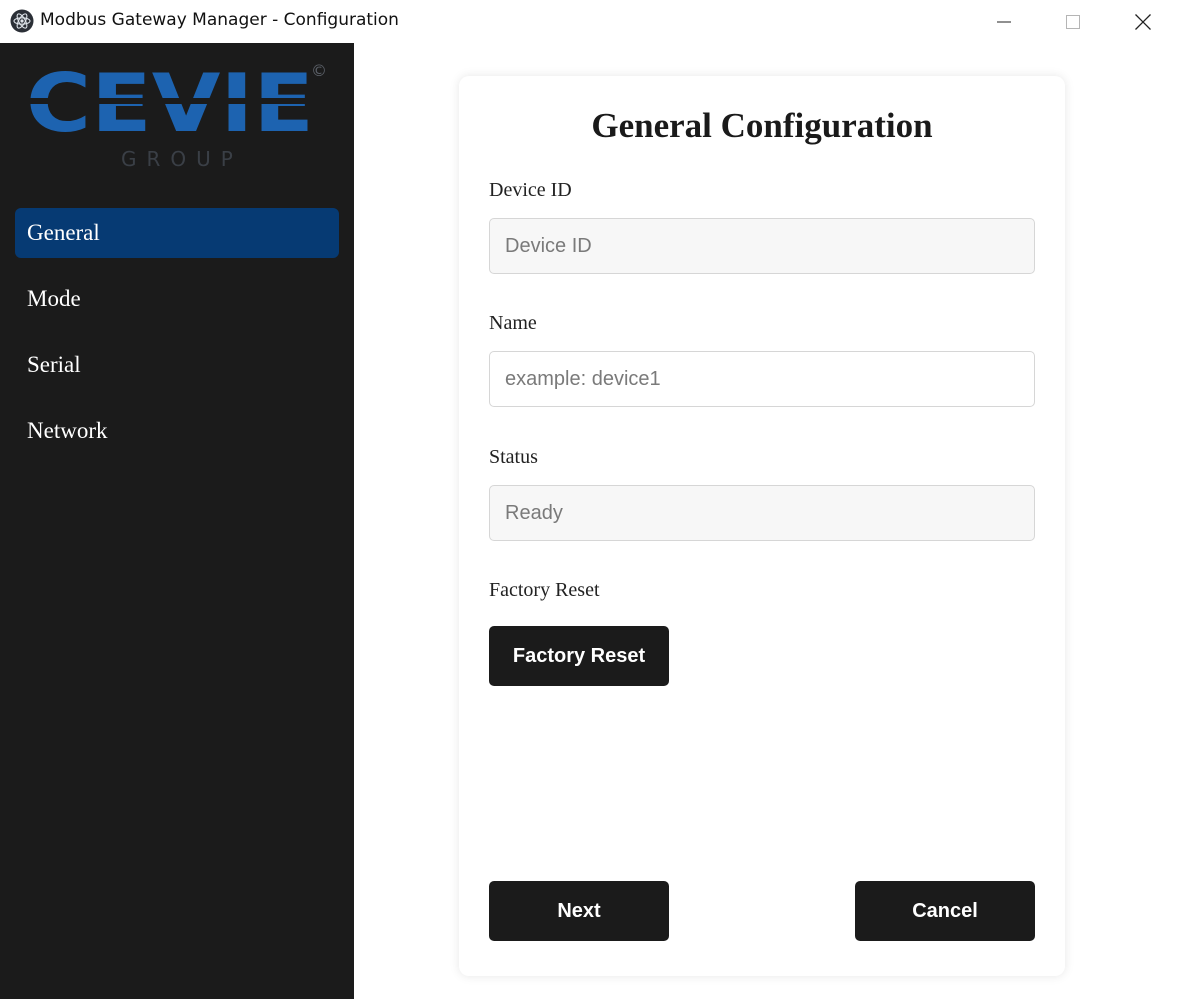 The height and width of the screenshot is (999, 1177). I want to click on device-id-label: Device ID, so click(530, 190).